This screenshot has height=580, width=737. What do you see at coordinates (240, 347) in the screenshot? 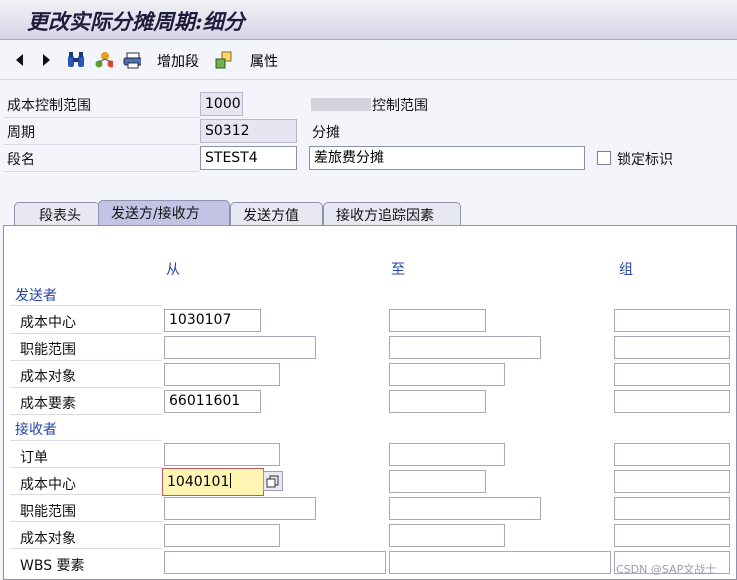
I see `sender-functional-area-from` at bounding box center [240, 347].